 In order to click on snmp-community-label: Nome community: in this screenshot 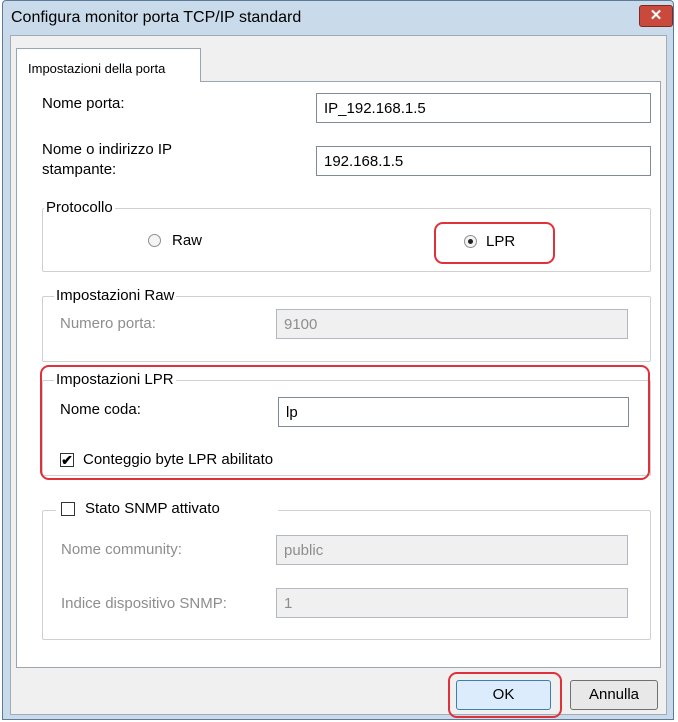, I will do `click(121, 549)`.